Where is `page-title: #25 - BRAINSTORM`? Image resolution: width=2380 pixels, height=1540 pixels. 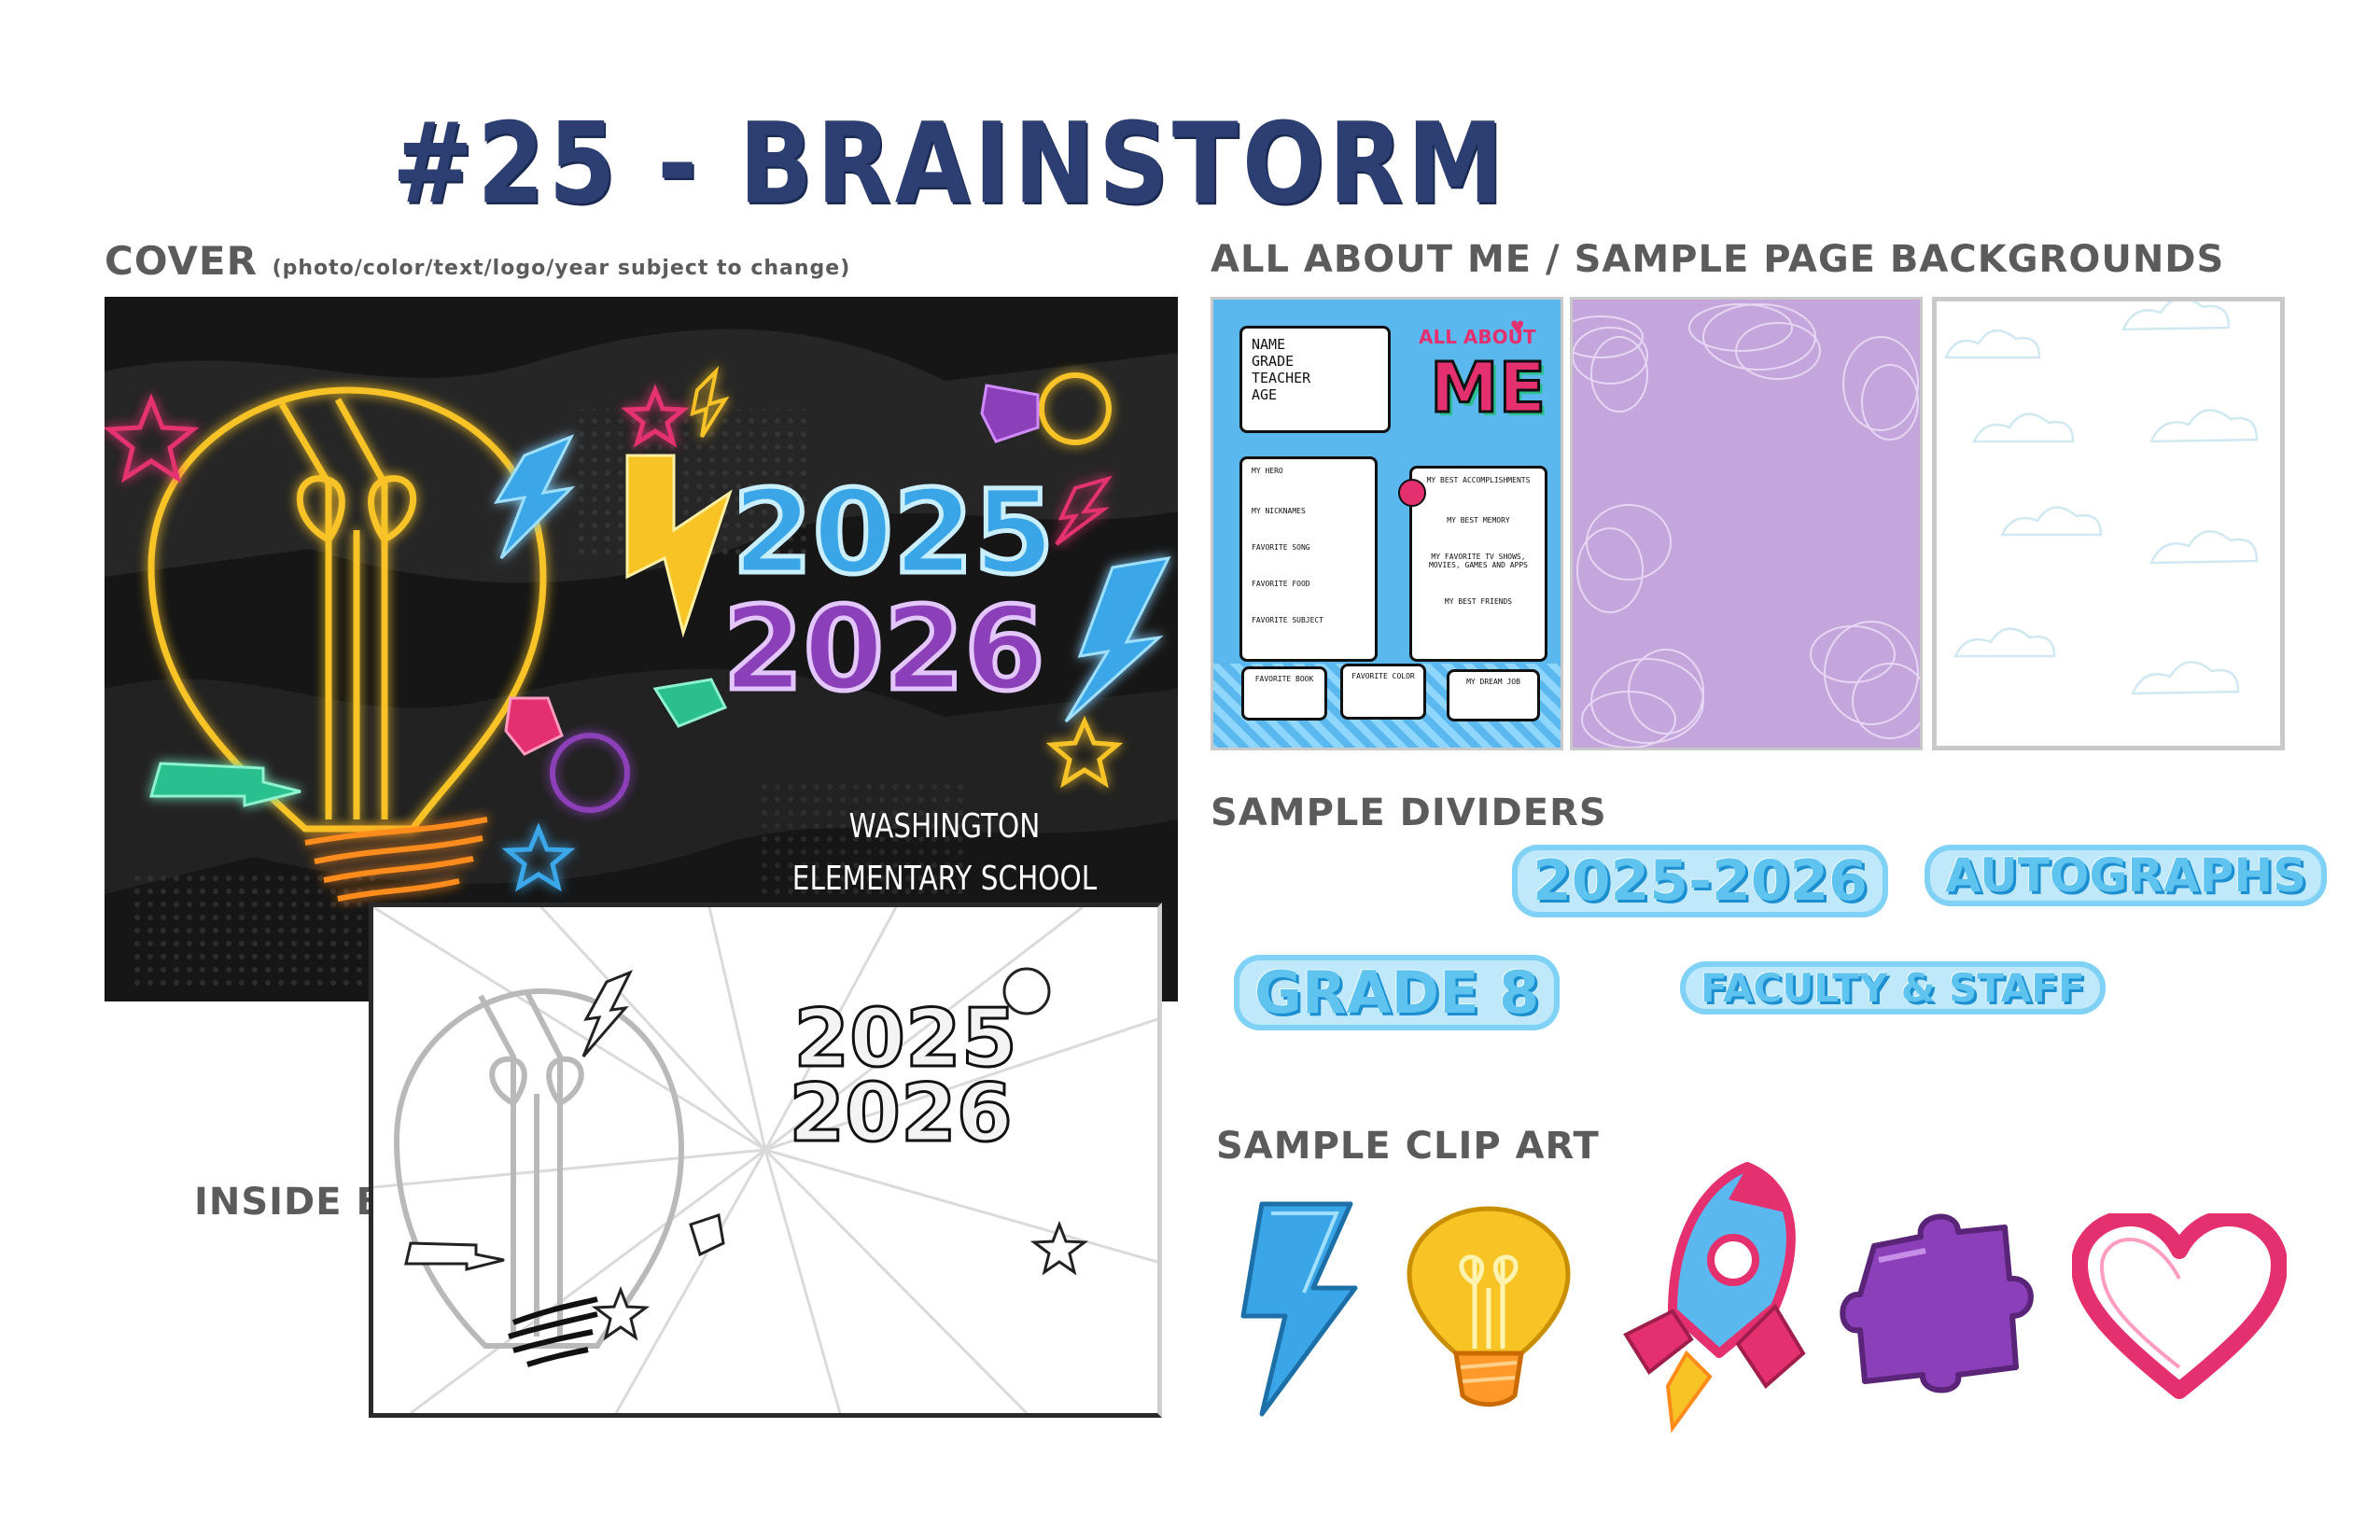
page-title: #25 - BRAINSTORM is located at coordinates (949, 164).